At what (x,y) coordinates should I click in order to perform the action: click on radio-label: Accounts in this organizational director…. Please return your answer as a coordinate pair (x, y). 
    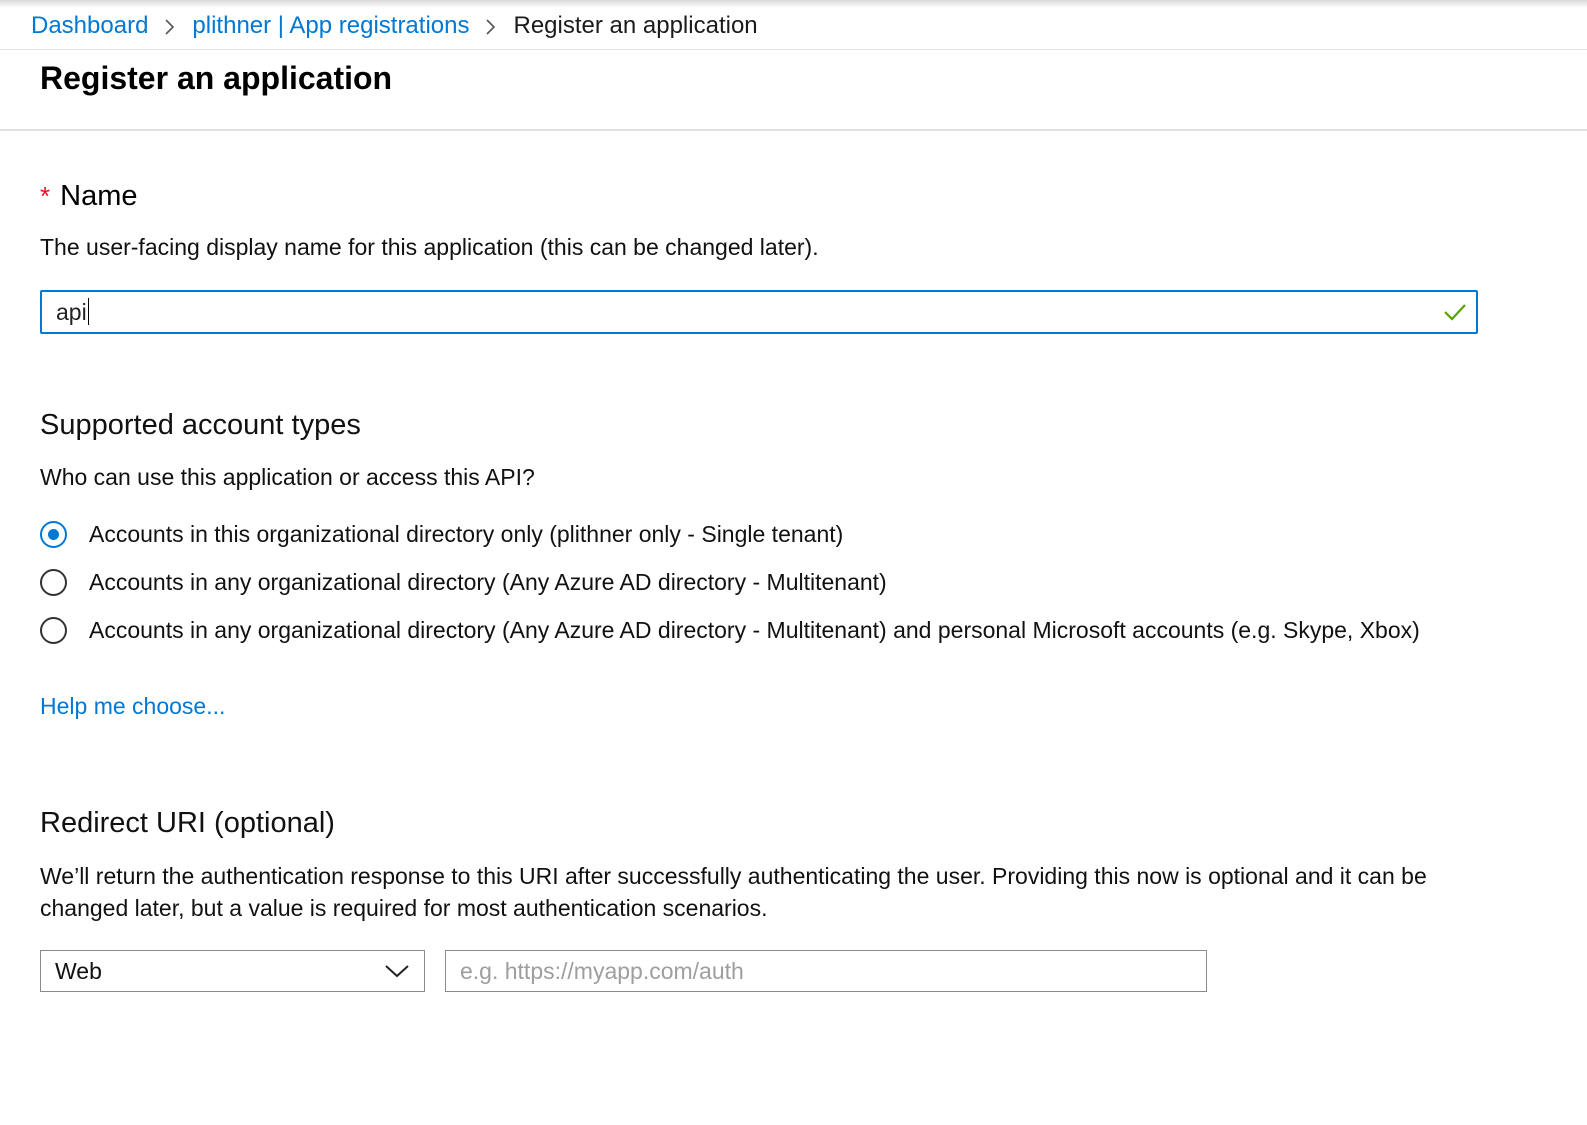
    Looking at the image, I should click on (466, 534).